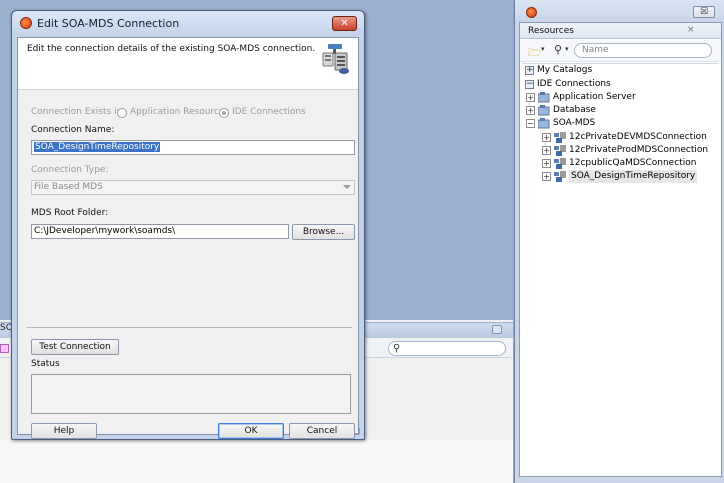 The width and height of the screenshot is (724, 483). Describe the element at coordinates (691, 30) in the screenshot. I see `resources-close-icon: ×` at that location.